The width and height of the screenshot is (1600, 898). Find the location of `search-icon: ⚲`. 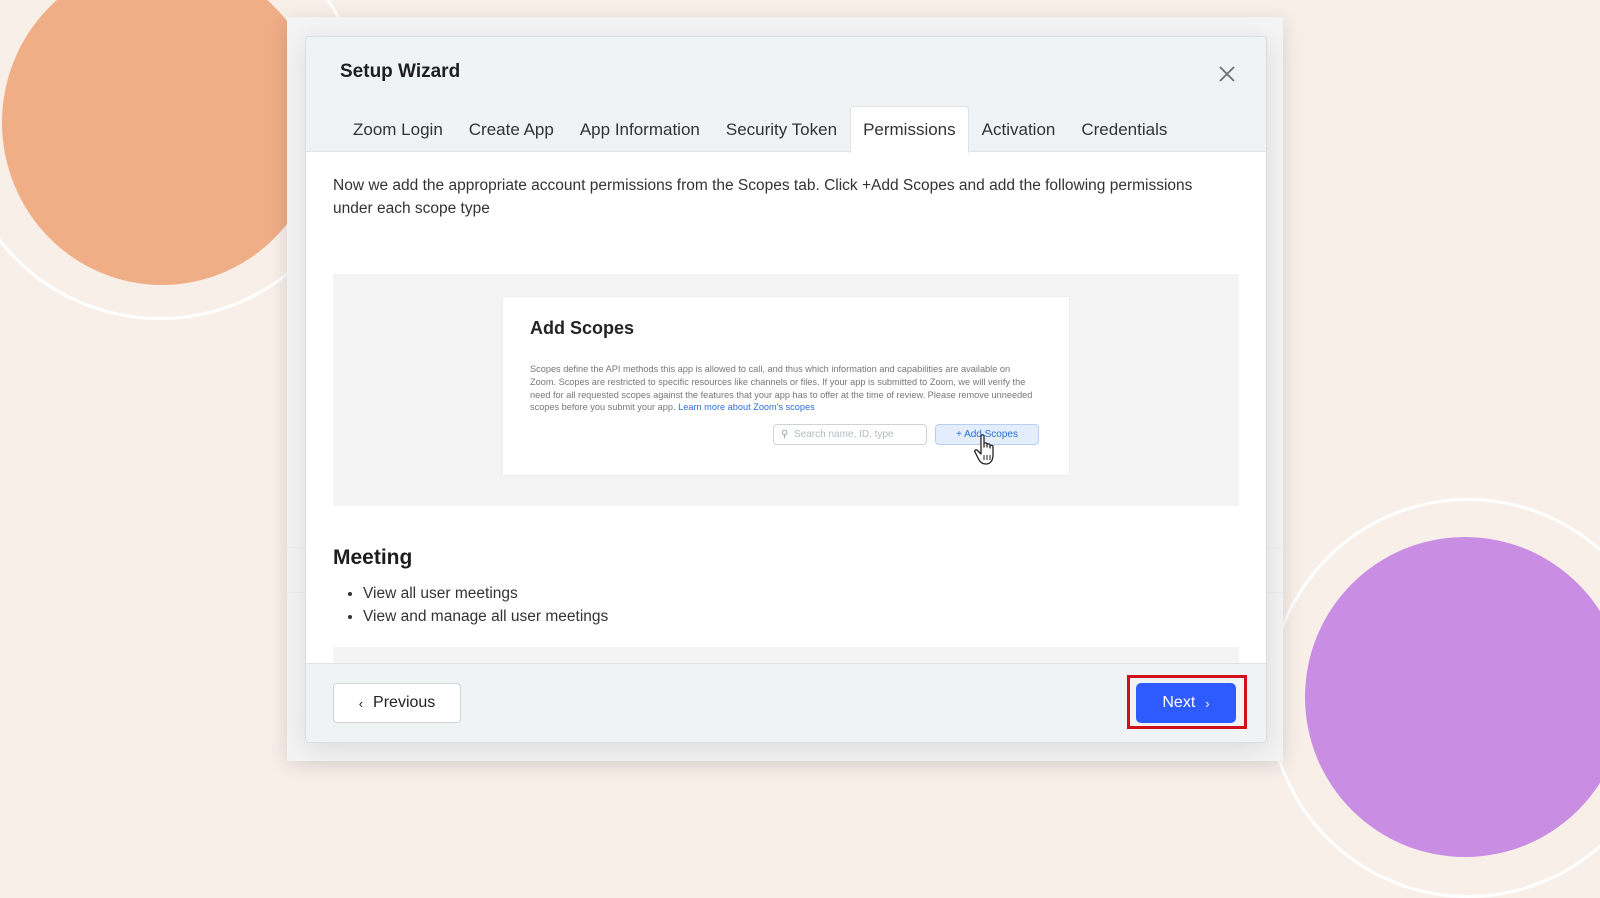

search-icon: ⚲ is located at coordinates (785, 434).